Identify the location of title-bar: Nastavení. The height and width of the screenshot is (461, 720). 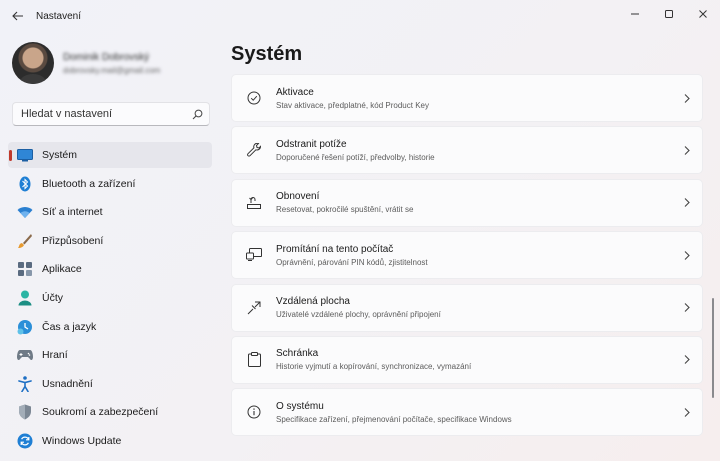
(360, 16).